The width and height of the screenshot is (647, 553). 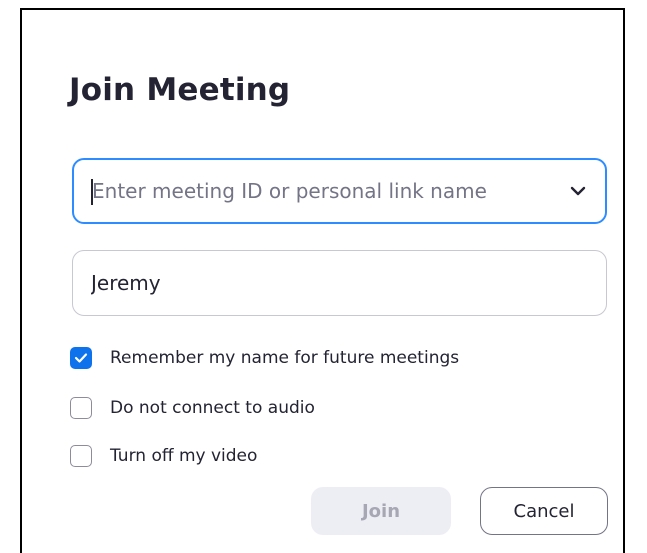 I want to click on chevron-down-icon, so click(x=578, y=191).